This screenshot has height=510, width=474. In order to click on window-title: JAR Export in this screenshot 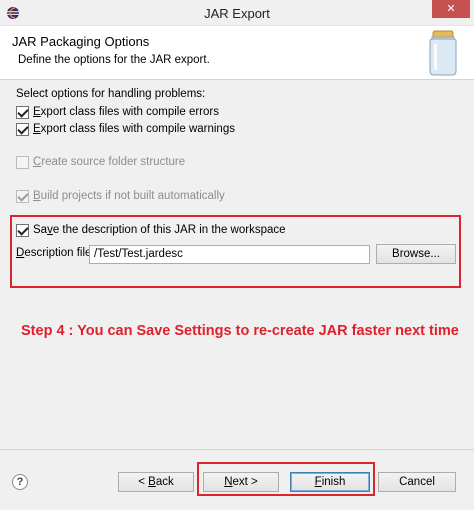, I will do `click(237, 13)`.